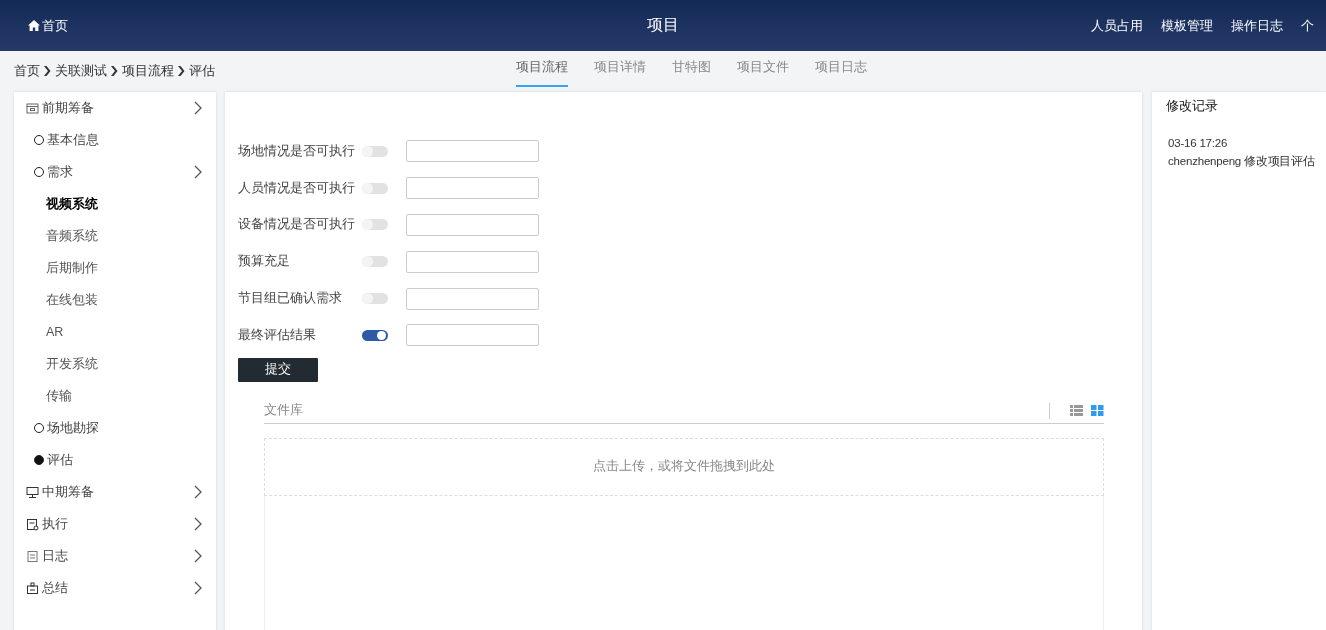 Image resolution: width=1326 pixels, height=630 pixels. What do you see at coordinates (32, 492) in the screenshot?
I see `monitor-icon` at bounding box center [32, 492].